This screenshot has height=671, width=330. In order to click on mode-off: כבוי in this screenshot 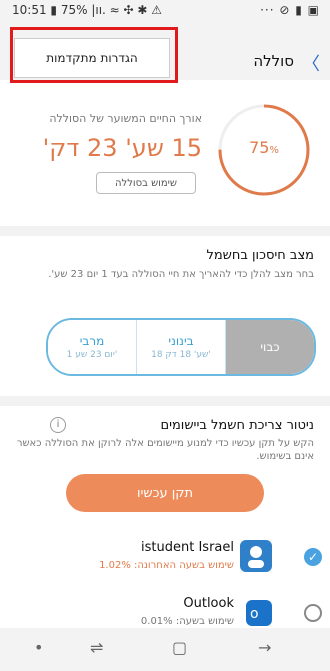, I will do `click(270, 347)`.